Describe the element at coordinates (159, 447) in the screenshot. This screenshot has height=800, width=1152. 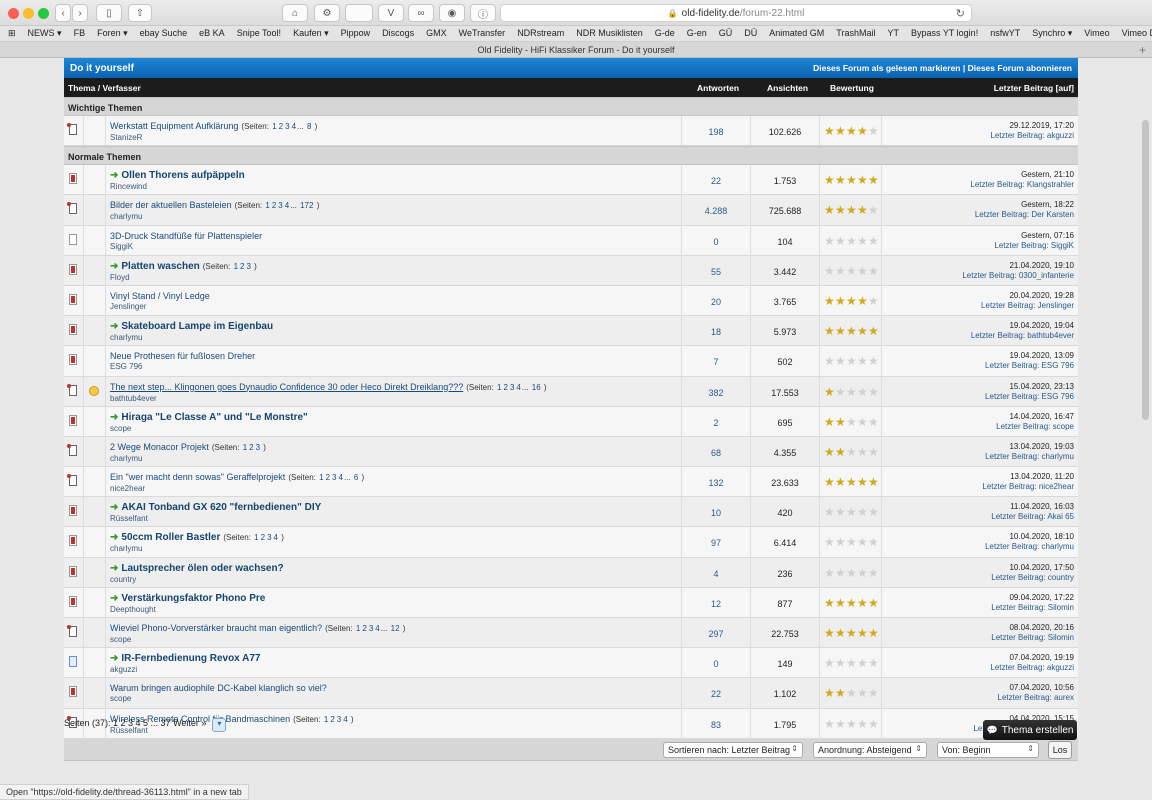
I see `thread-title-link: 2 Wege Monacor Projekt` at that location.